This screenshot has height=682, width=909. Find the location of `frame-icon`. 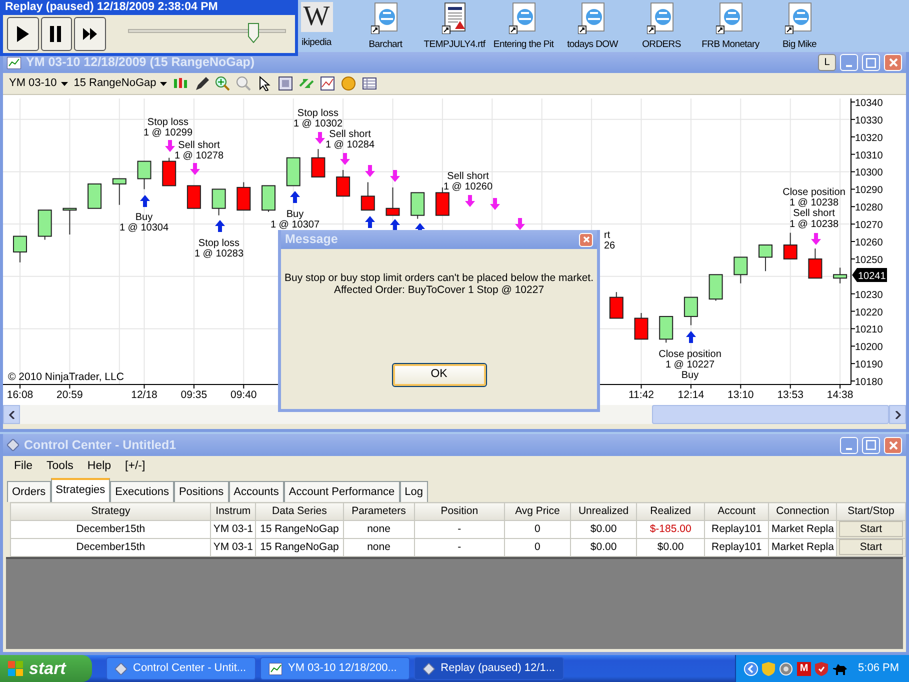

frame-icon is located at coordinates (286, 83).